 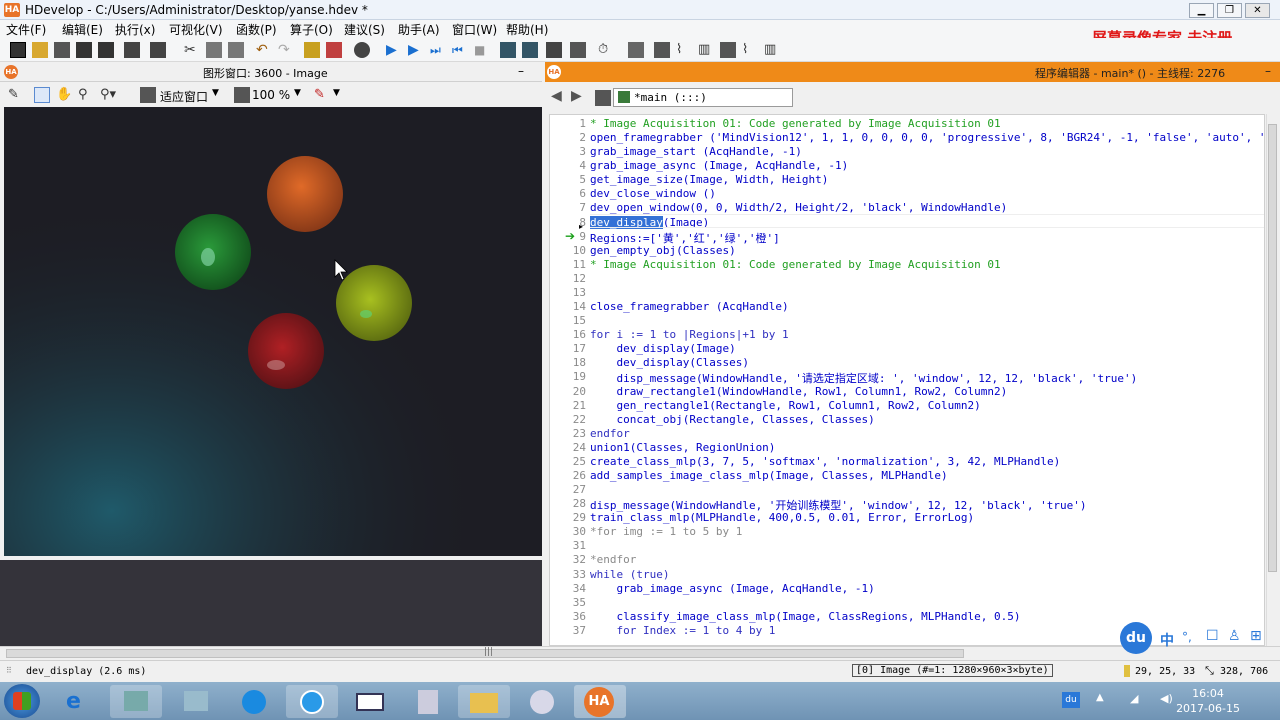 I want to click on reset-program-icon, so click(x=554, y=50).